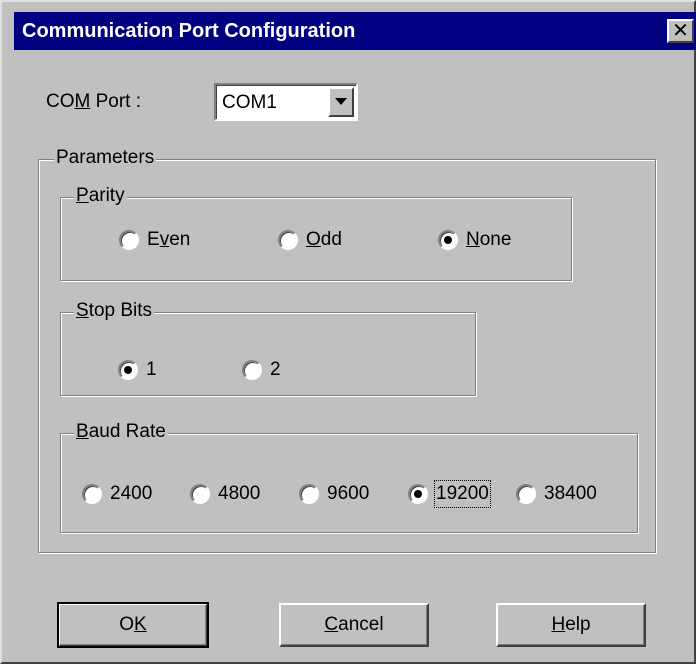 This screenshot has height=664, width=696. What do you see at coordinates (140, 624) in the screenshot?
I see `button-label-mnemonic: K` at bounding box center [140, 624].